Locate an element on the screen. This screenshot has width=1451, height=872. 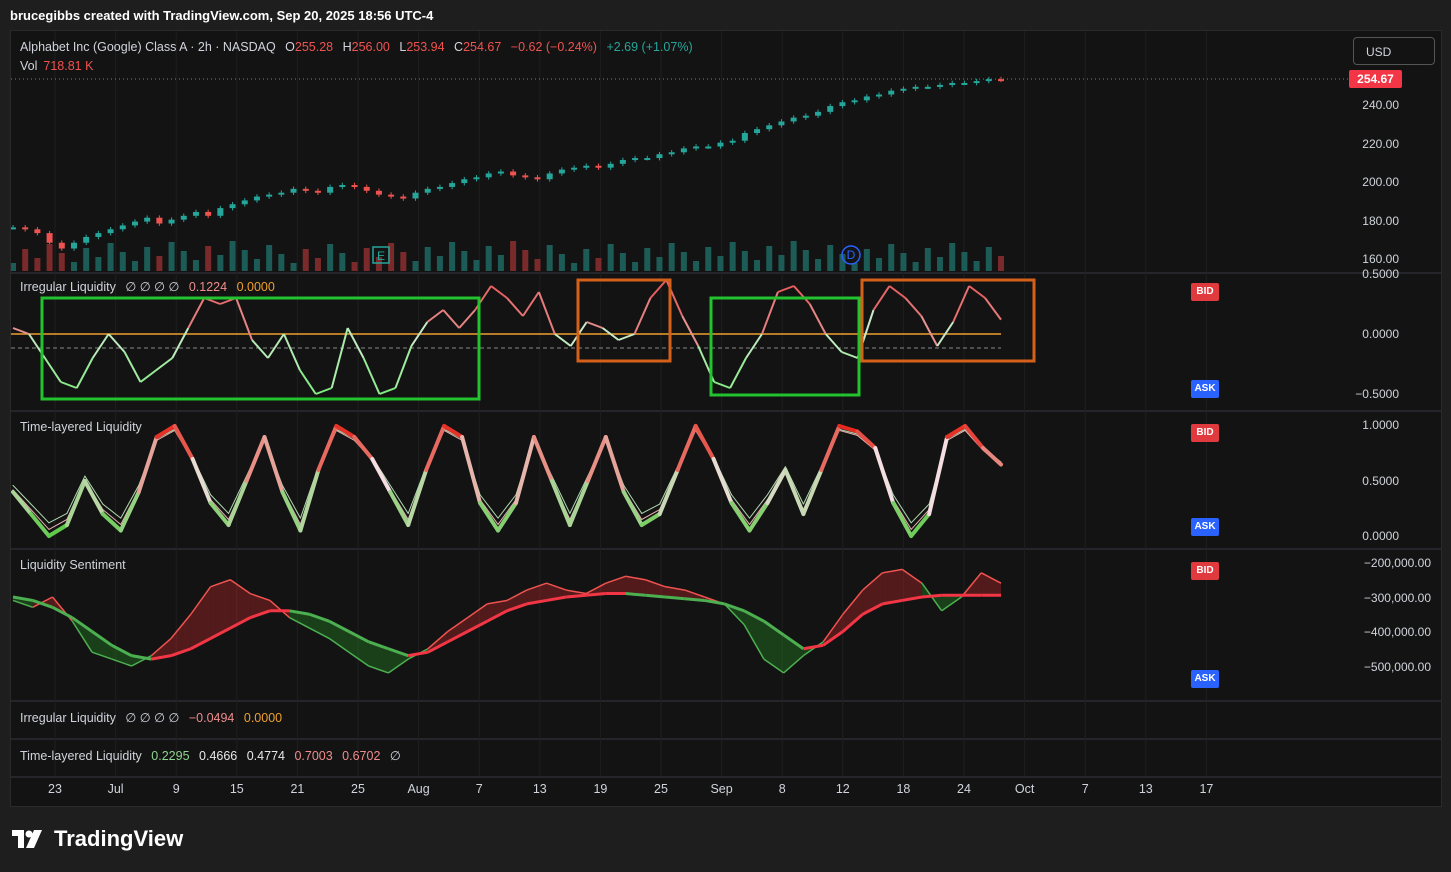
ytick-main: 220.00 is located at coordinates (1380, 144).